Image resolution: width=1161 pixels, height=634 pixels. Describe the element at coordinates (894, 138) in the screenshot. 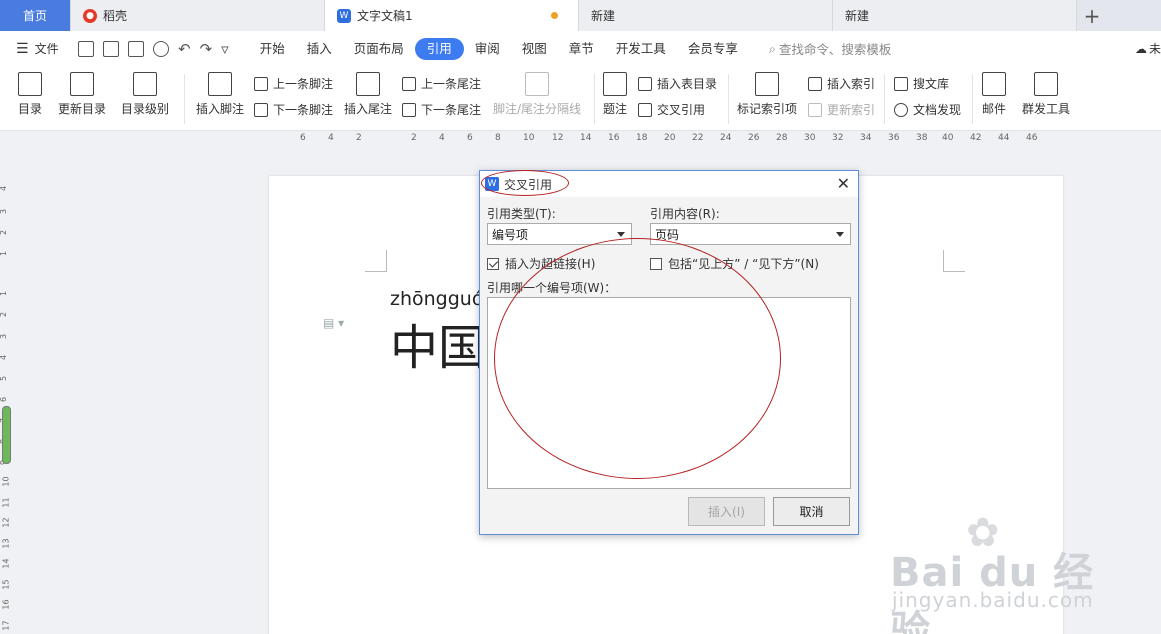

I see `ruler-tick: 36` at that location.